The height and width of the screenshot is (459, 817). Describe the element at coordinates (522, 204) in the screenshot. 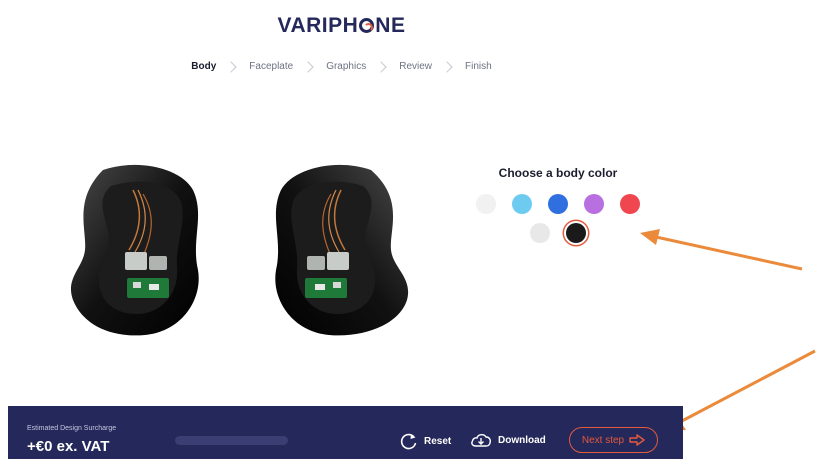

I see `color-swatch-light-blue` at that location.